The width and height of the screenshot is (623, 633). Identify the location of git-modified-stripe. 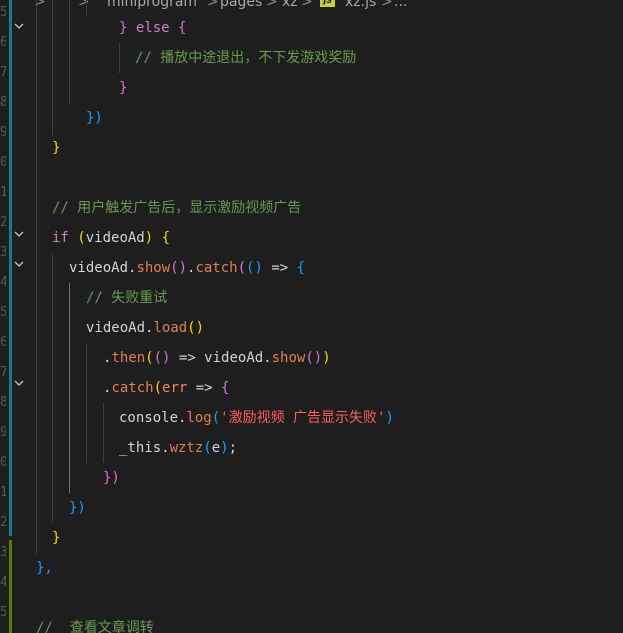
(10, 268).